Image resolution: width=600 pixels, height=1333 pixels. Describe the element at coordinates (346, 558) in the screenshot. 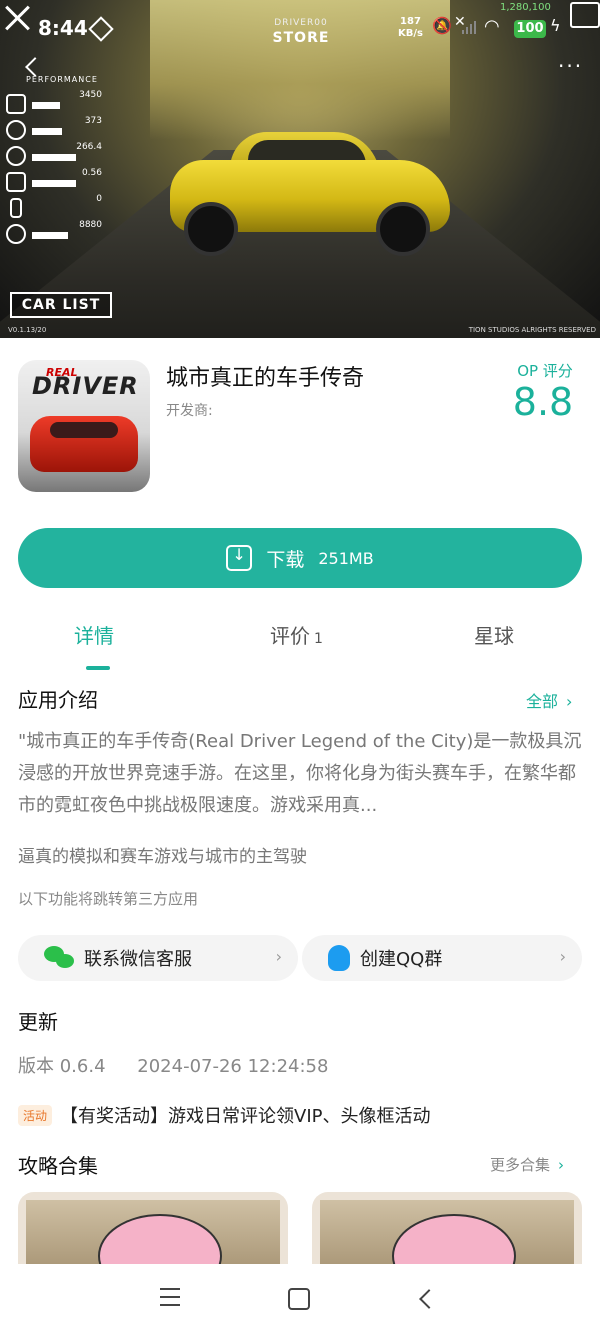

I see `download-size: 251MB` at that location.